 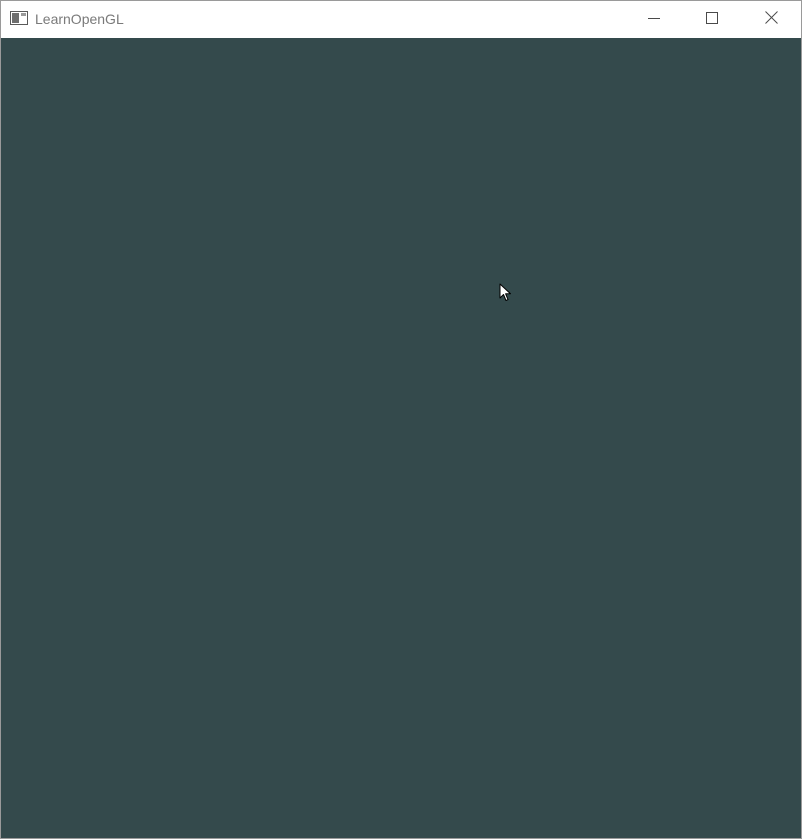 I want to click on maximize-button, so click(x=712, y=19).